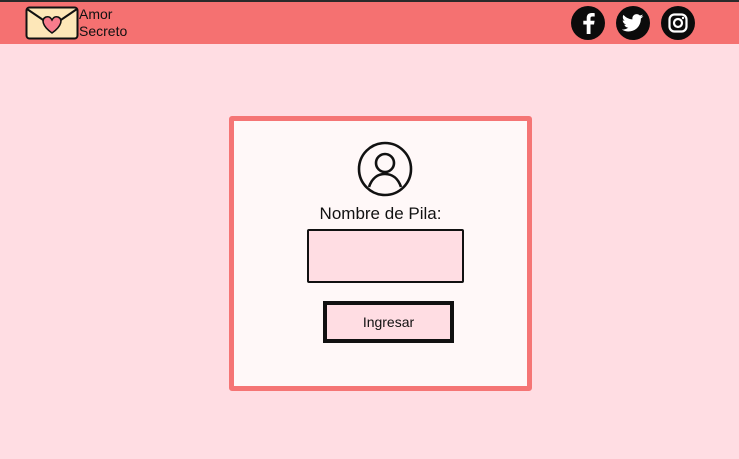  What do you see at coordinates (385, 256) in the screenshot?
I see `first-name-input` at bounding box center [385, 256].